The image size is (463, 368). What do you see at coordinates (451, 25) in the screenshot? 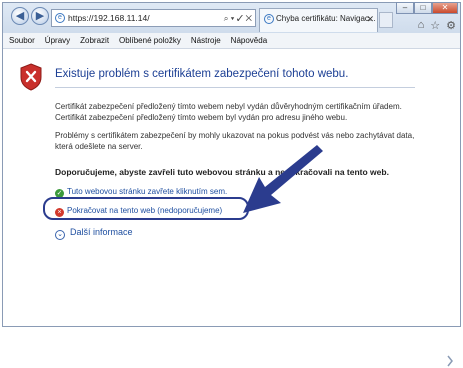
I see `settings-gear-icon: ⚙` at bounding box center [451, 25].